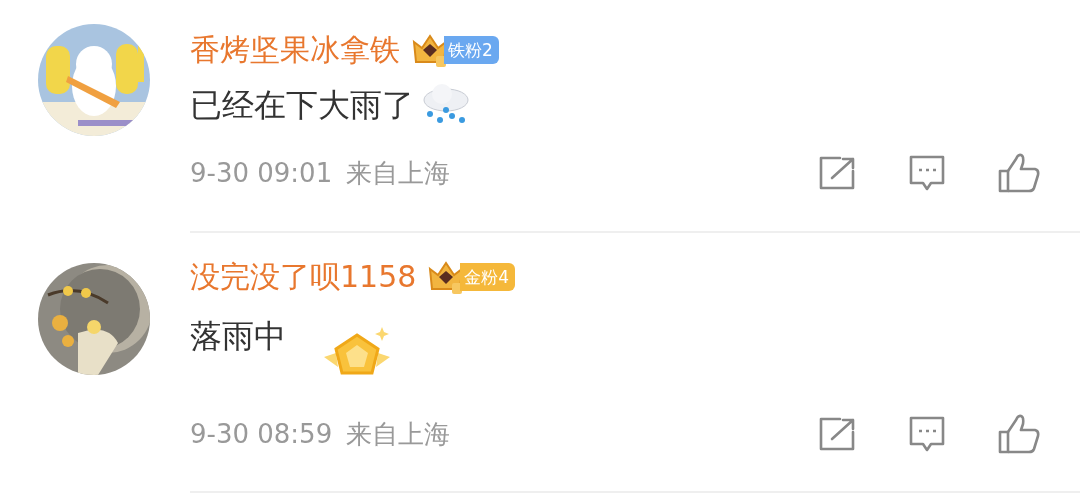 The height and width of the screenshot is (498, 1080). What do you see at coordinates (261, 173) in the screenshot?
I see `post-time: 9-30 09:01` at bounding box center [261, 173].